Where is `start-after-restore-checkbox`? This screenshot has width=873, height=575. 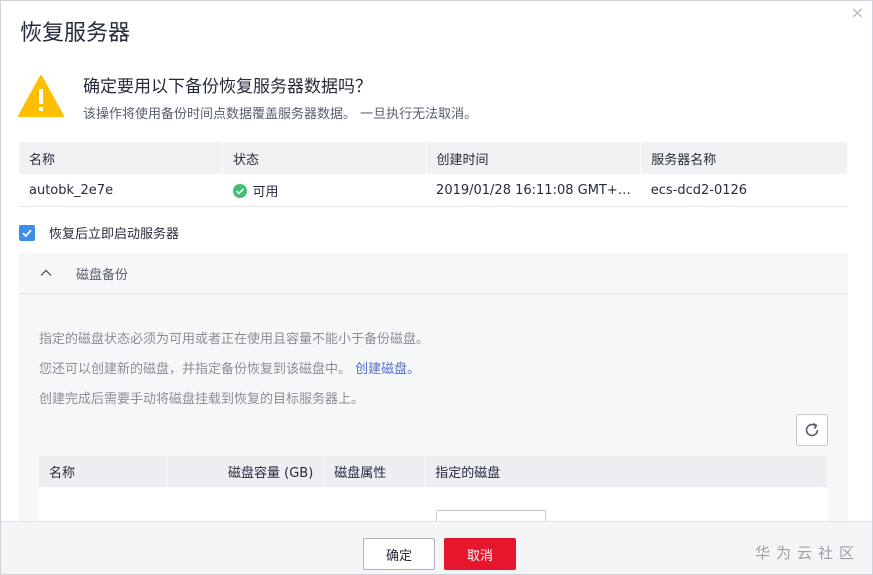
start-after-restore-checkbox is located at coordinates (27, 232).